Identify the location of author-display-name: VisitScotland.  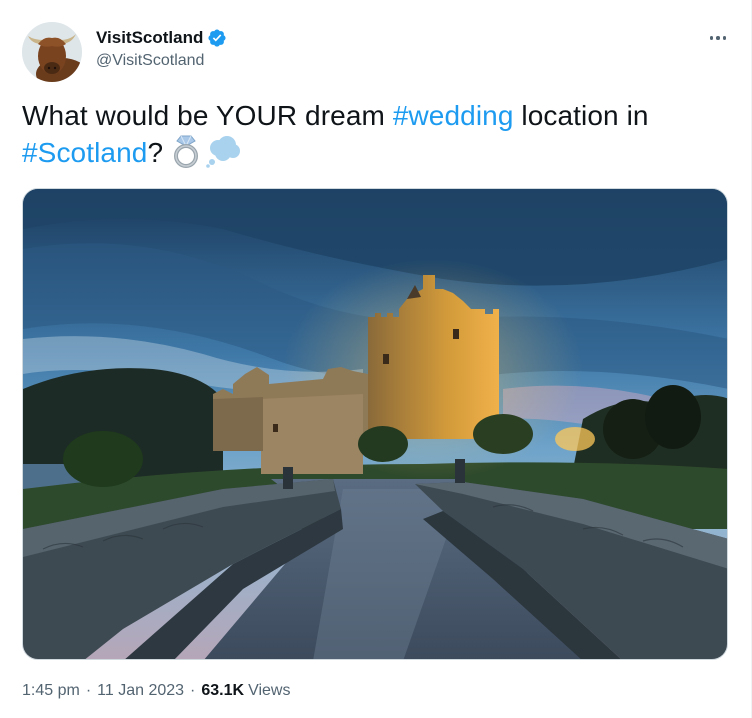
(149, 38).